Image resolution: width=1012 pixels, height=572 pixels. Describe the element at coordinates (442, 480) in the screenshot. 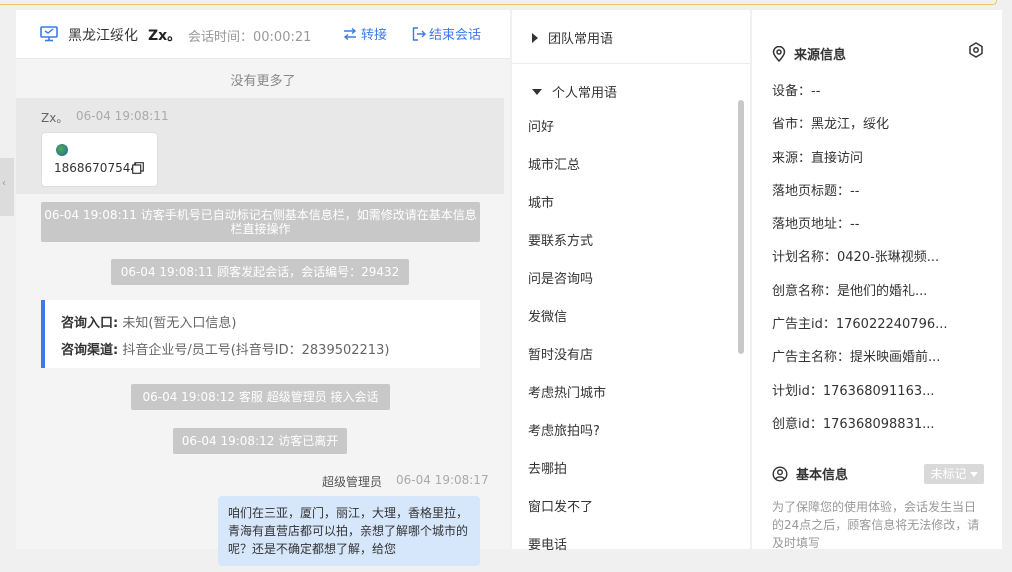

I see `agent-message-time: 06-04 19:08:17` at that location.